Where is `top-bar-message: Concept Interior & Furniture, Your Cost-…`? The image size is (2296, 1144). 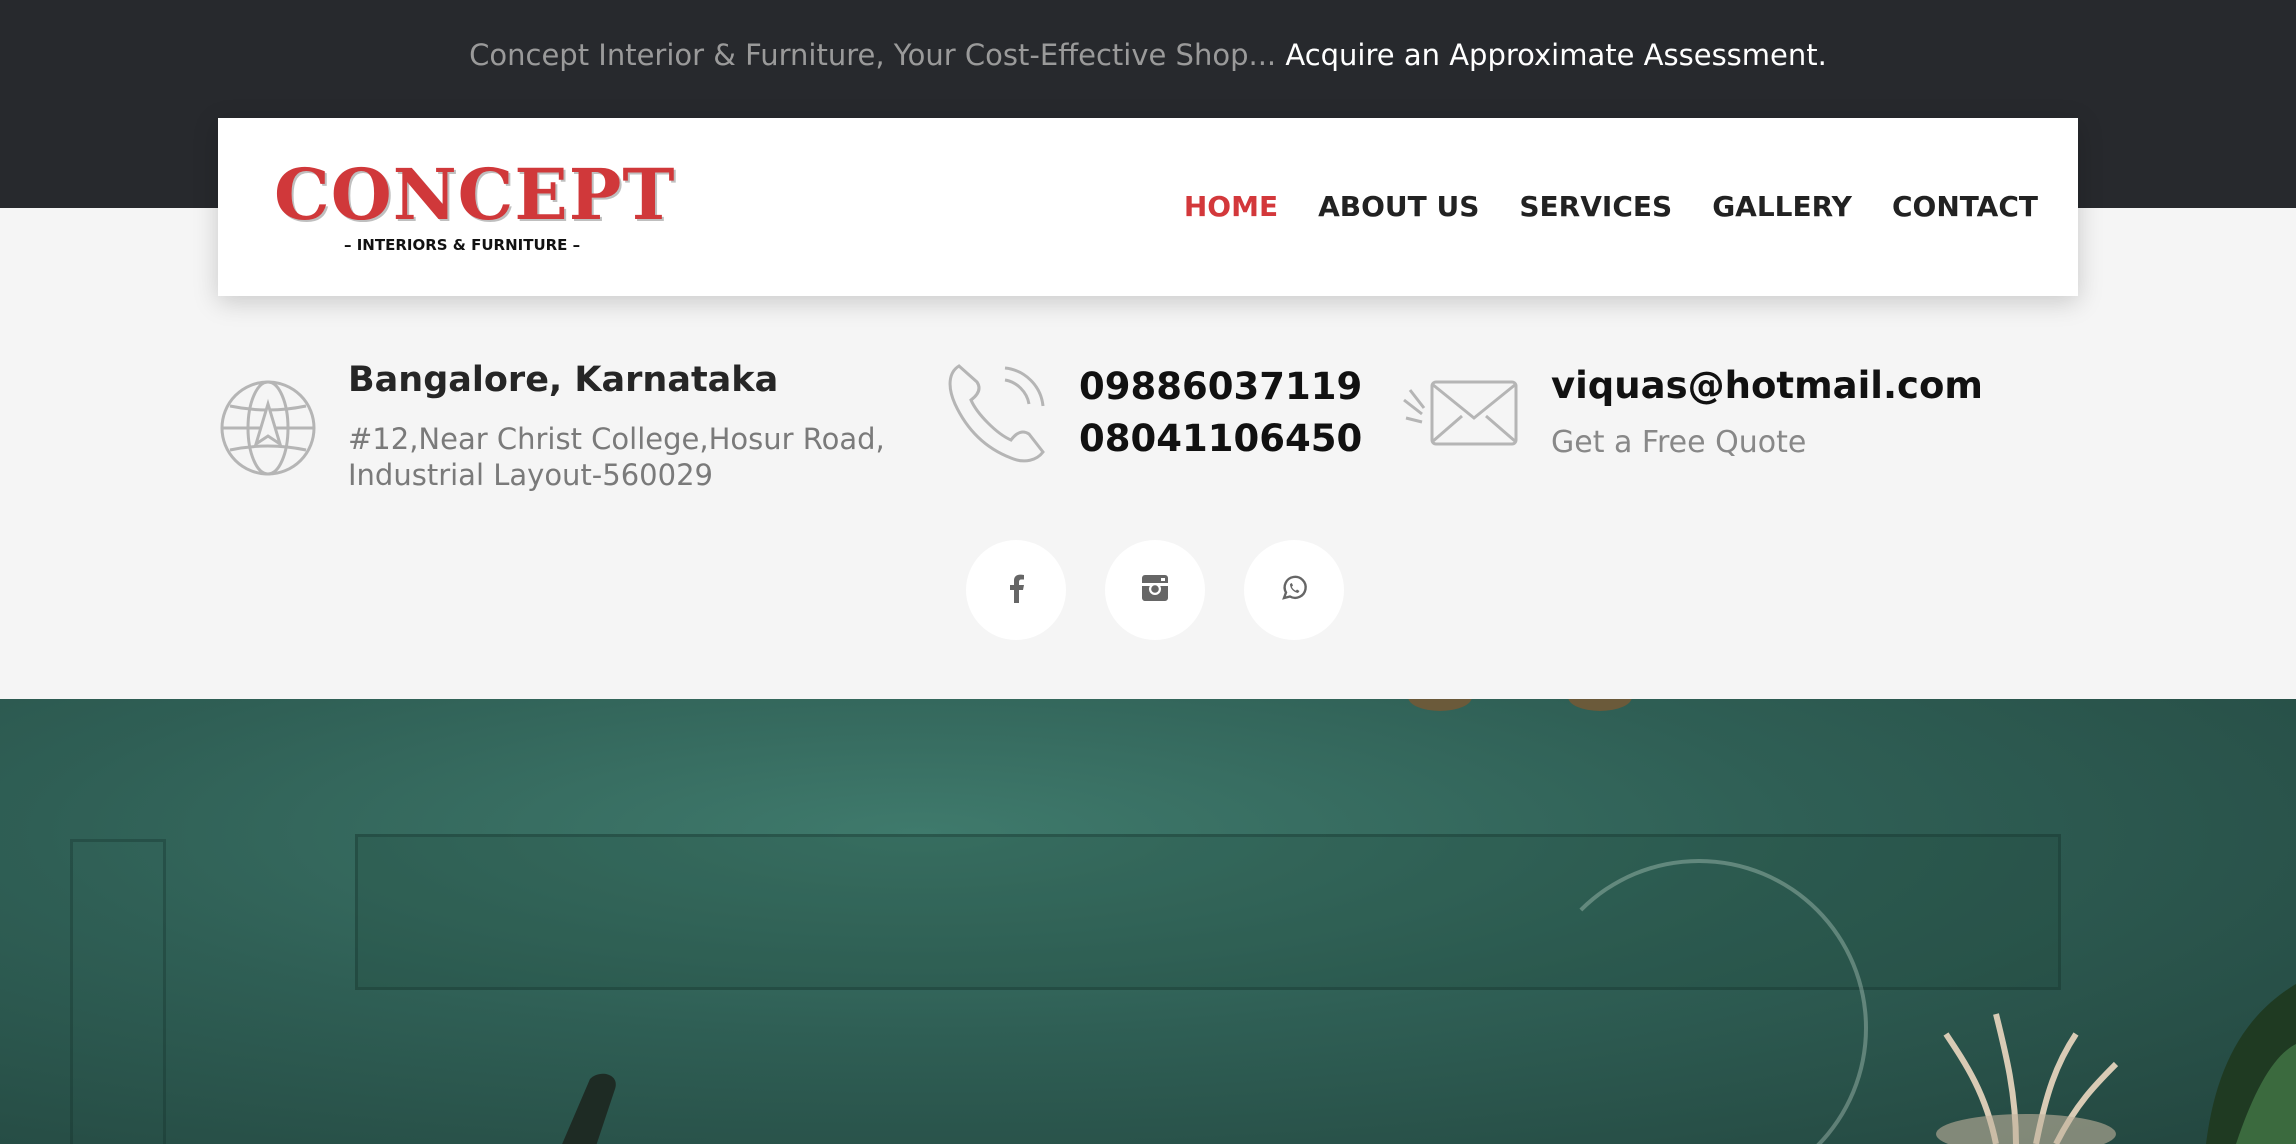
top-bar-message: Concept Interior & Furniture, Your Cost-… is located at coordinates (1148, 55).